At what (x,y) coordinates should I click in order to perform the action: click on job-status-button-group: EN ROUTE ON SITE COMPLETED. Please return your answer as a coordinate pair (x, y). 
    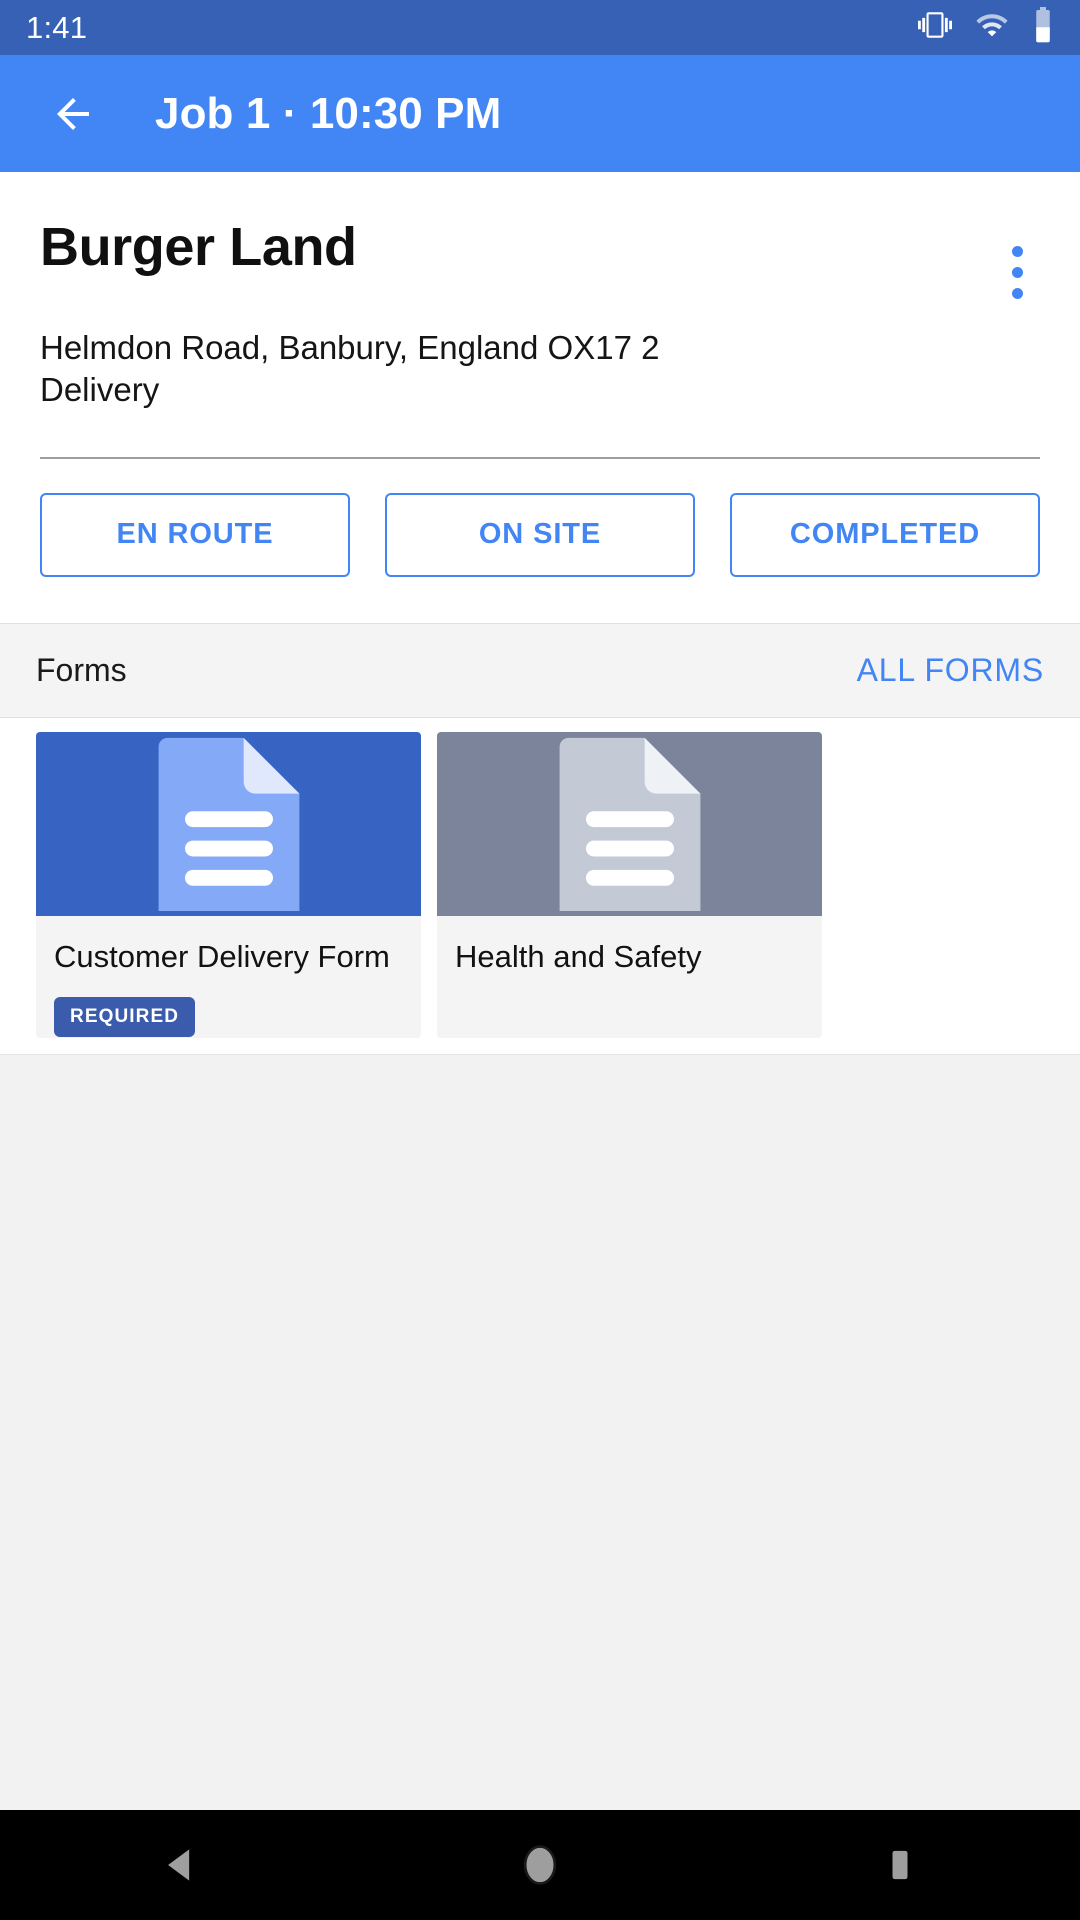
    Looking at the image, I should click on (540, 541).